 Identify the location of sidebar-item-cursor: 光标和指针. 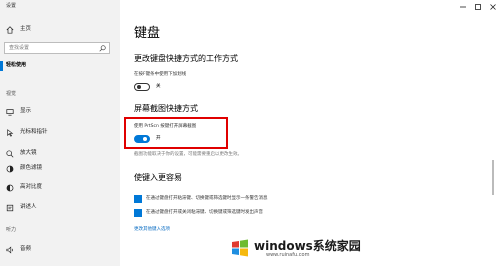
(60, 133).